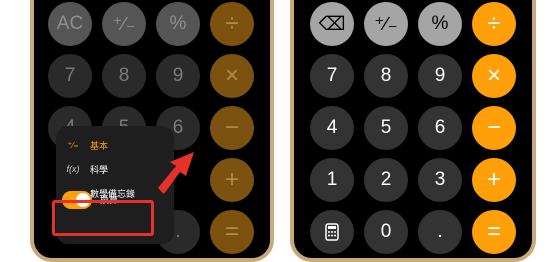  Describe the element at coordinates (86, 169) in the screenshot. I see `menu-item-scientific: f(x) 科學` at that location.